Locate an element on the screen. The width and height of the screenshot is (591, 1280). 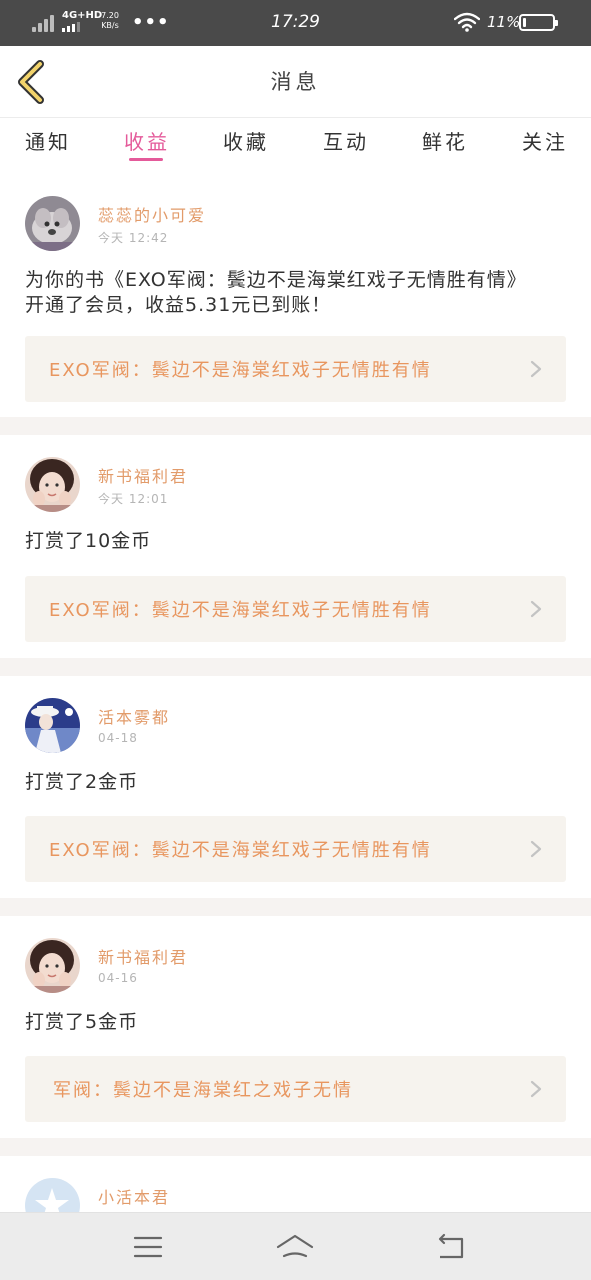
battery-icon is located at coordinates (538, 22).